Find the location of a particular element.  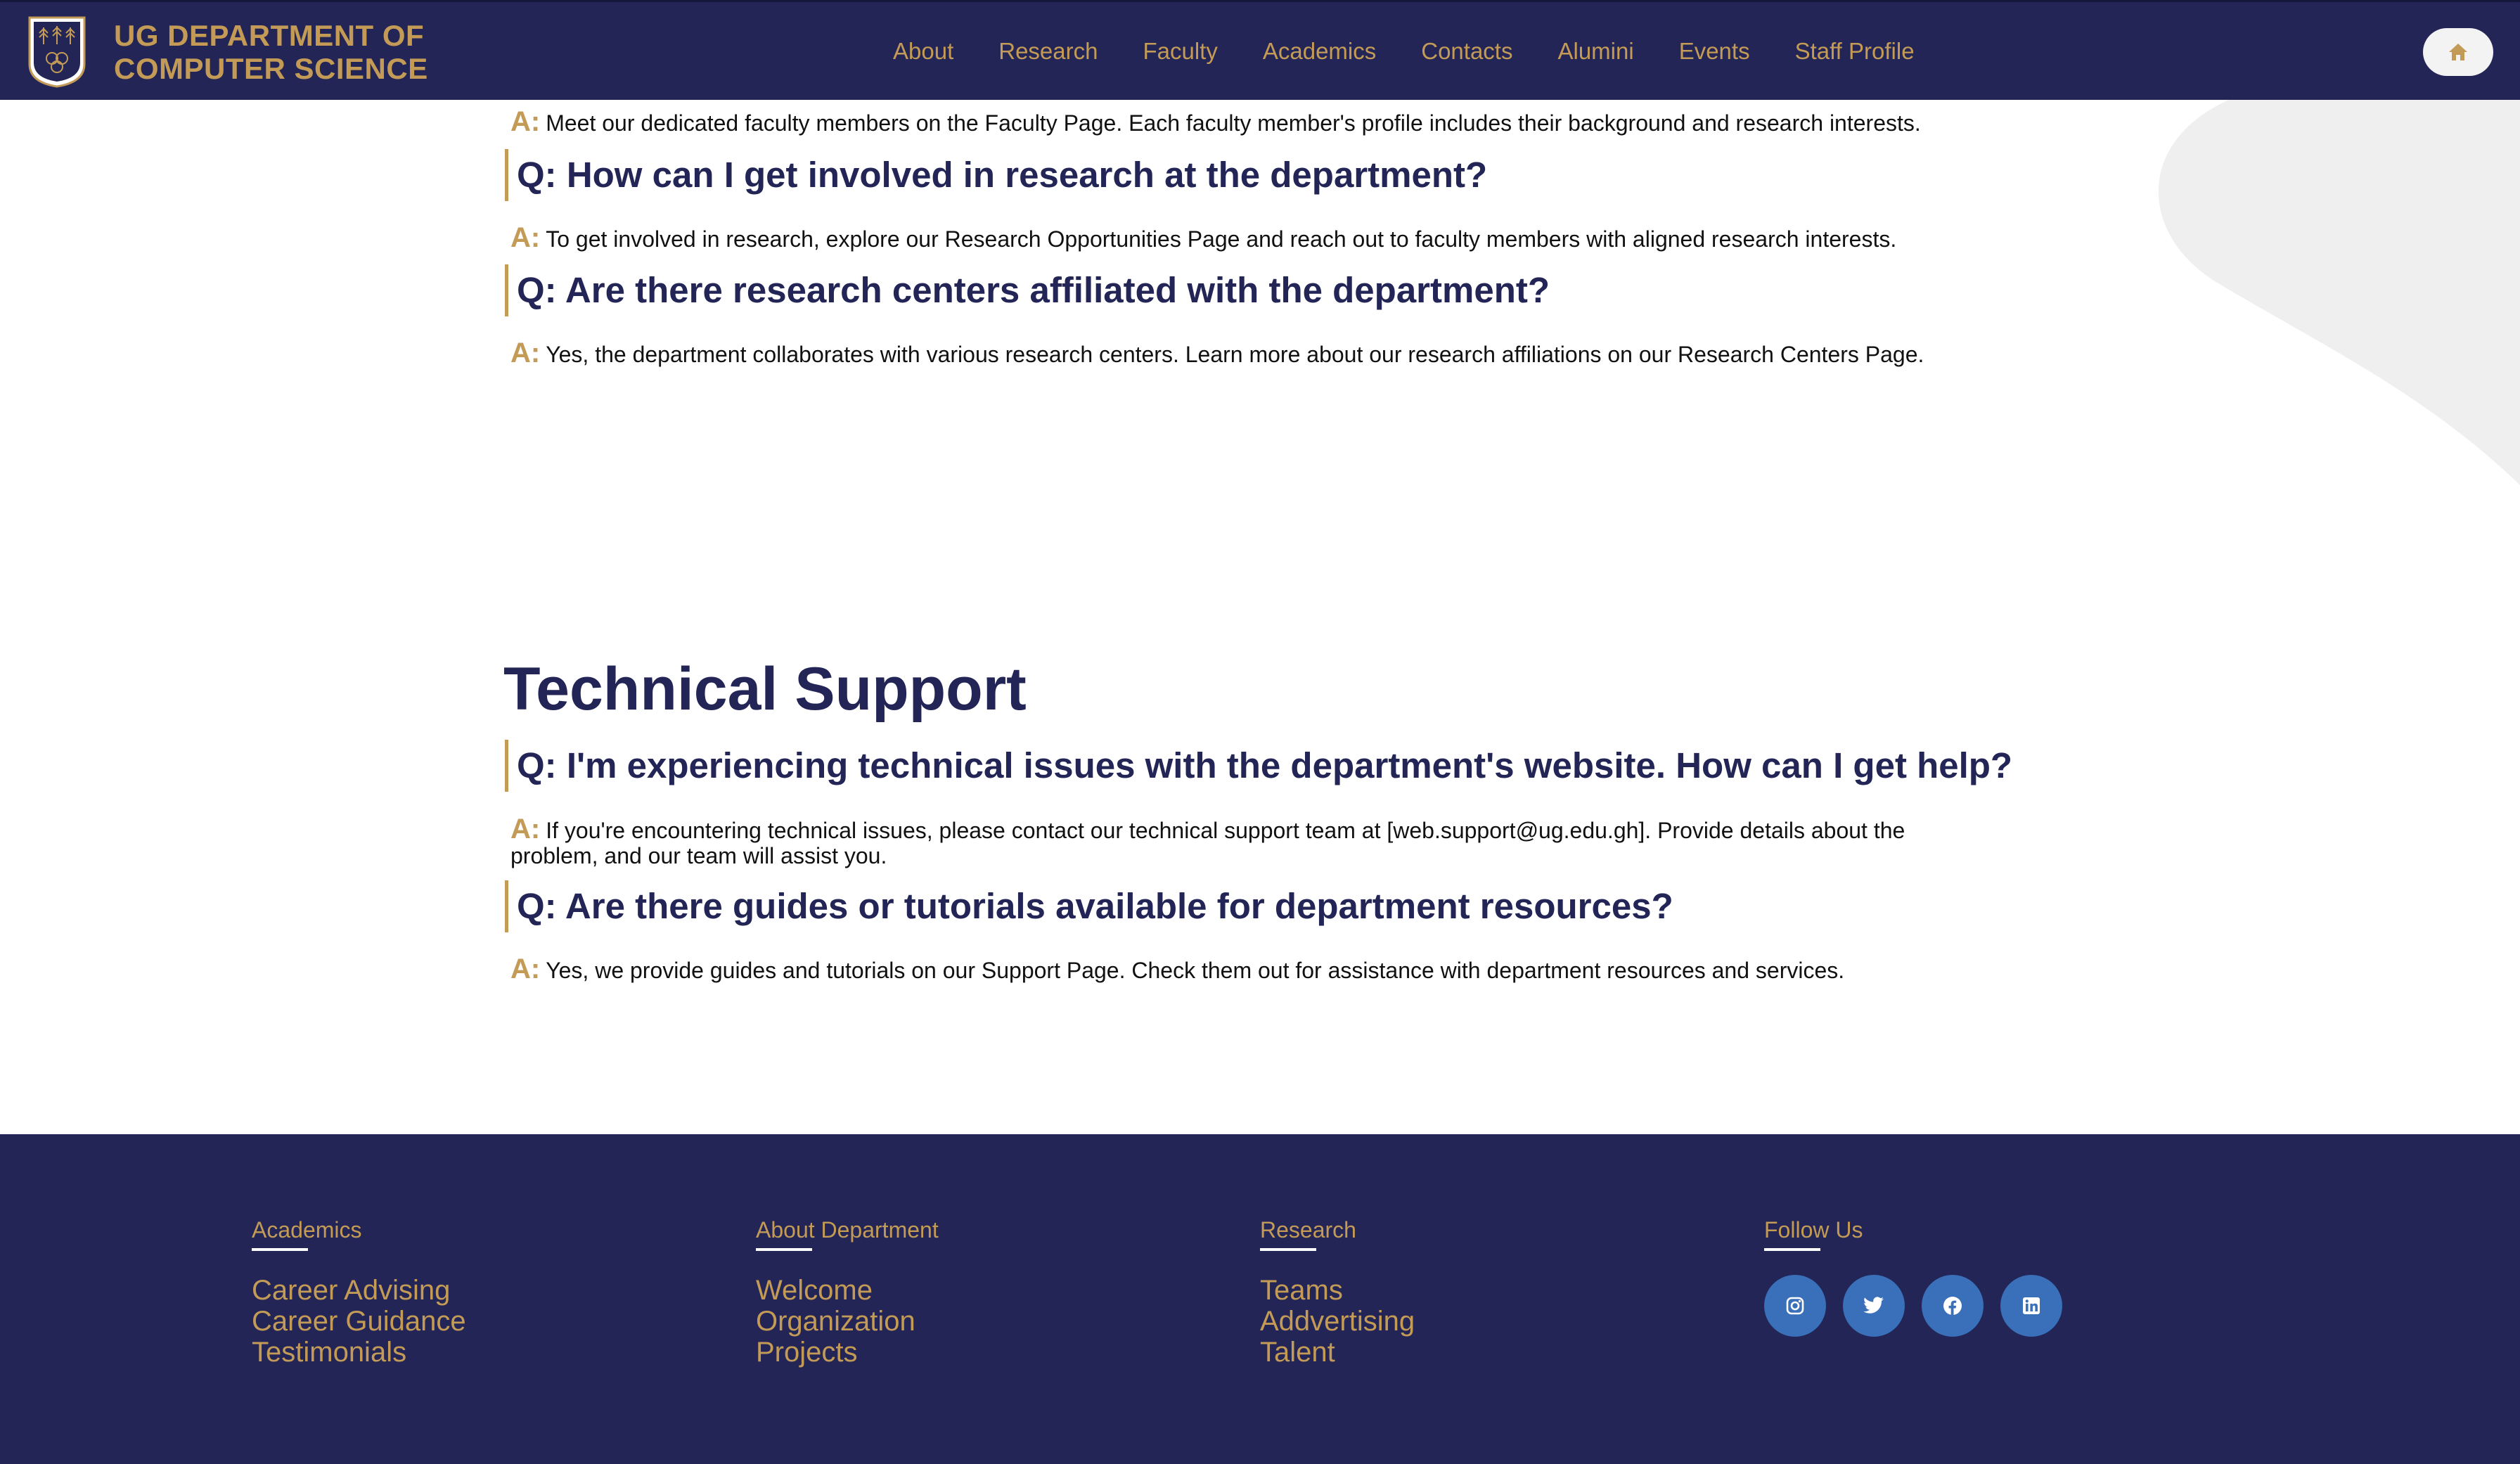

home-button is located at coordinates (2458, 52).